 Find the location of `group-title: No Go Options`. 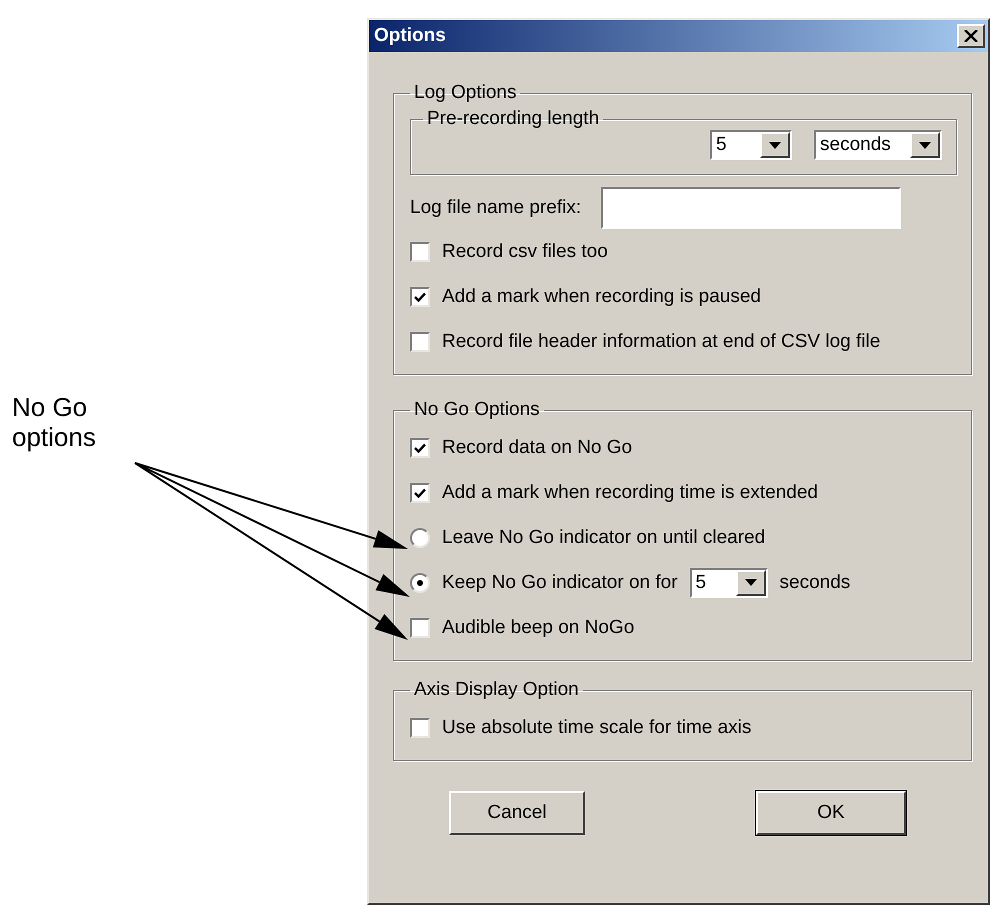

group-title: No Go Options is located at coordinates (477, 410).